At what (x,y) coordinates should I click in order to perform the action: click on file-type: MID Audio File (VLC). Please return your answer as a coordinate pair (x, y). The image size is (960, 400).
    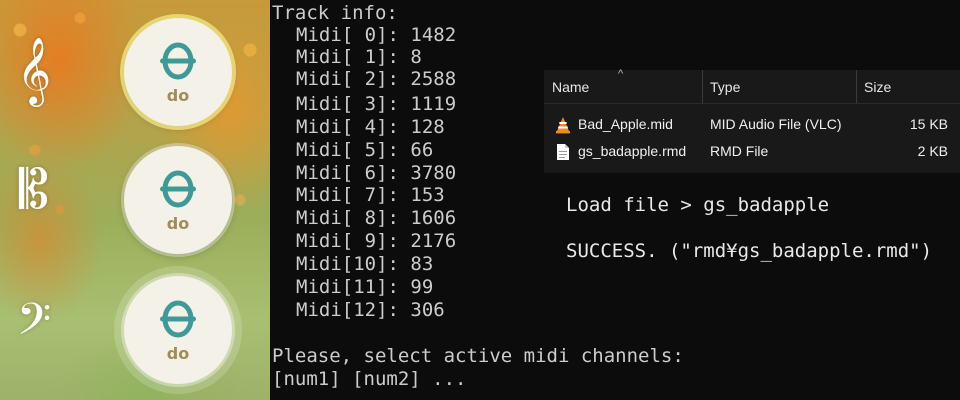
    Looking at the image, I should click on (776, 124).